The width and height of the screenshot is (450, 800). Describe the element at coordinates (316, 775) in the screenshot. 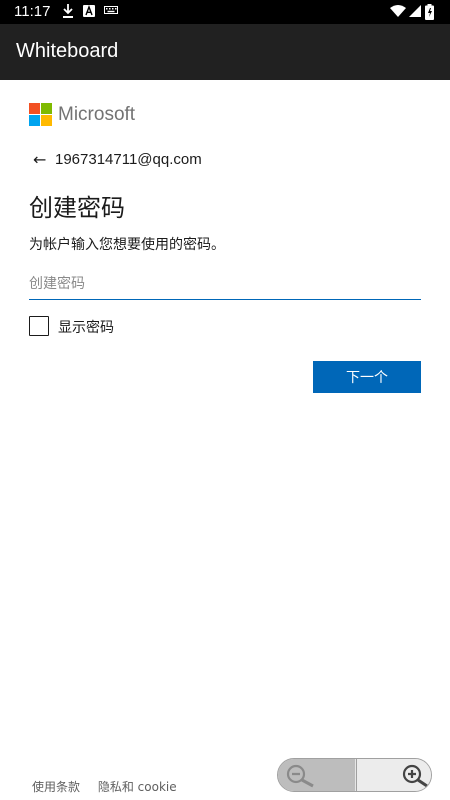

I see `zoom-out-button` at that location.